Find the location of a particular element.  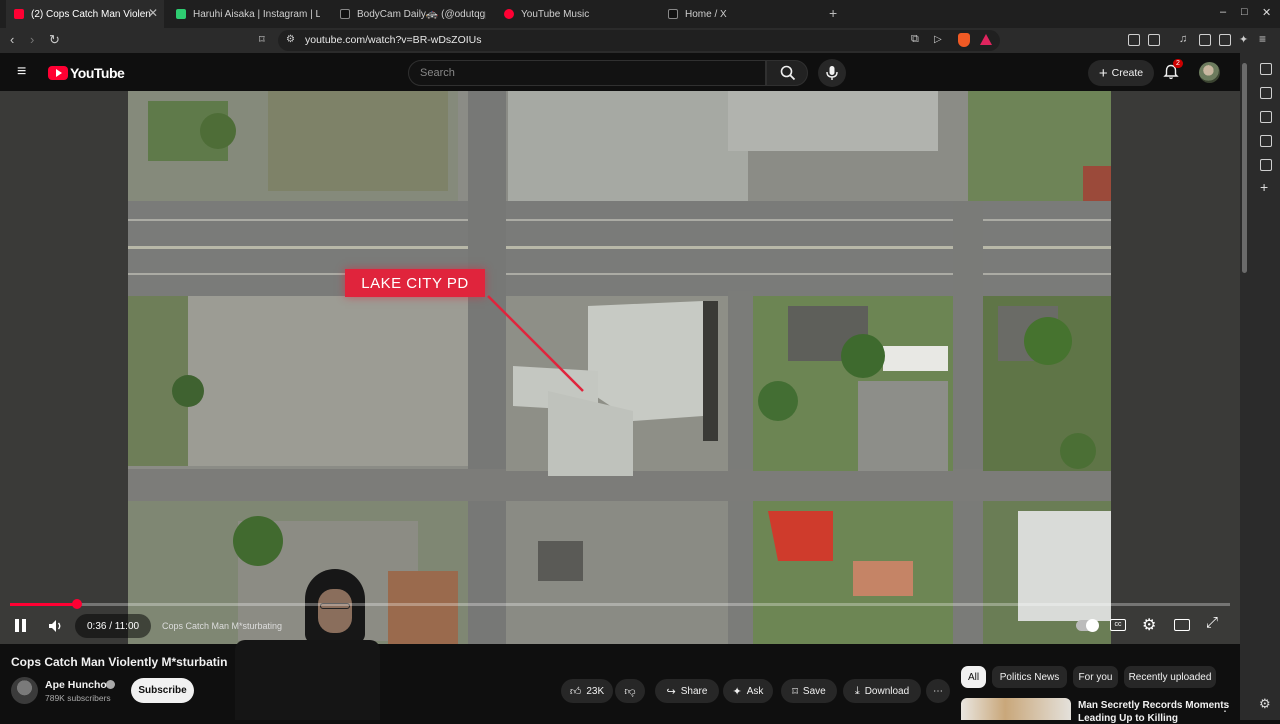

volume-icon is located at coordinates (56, 626).